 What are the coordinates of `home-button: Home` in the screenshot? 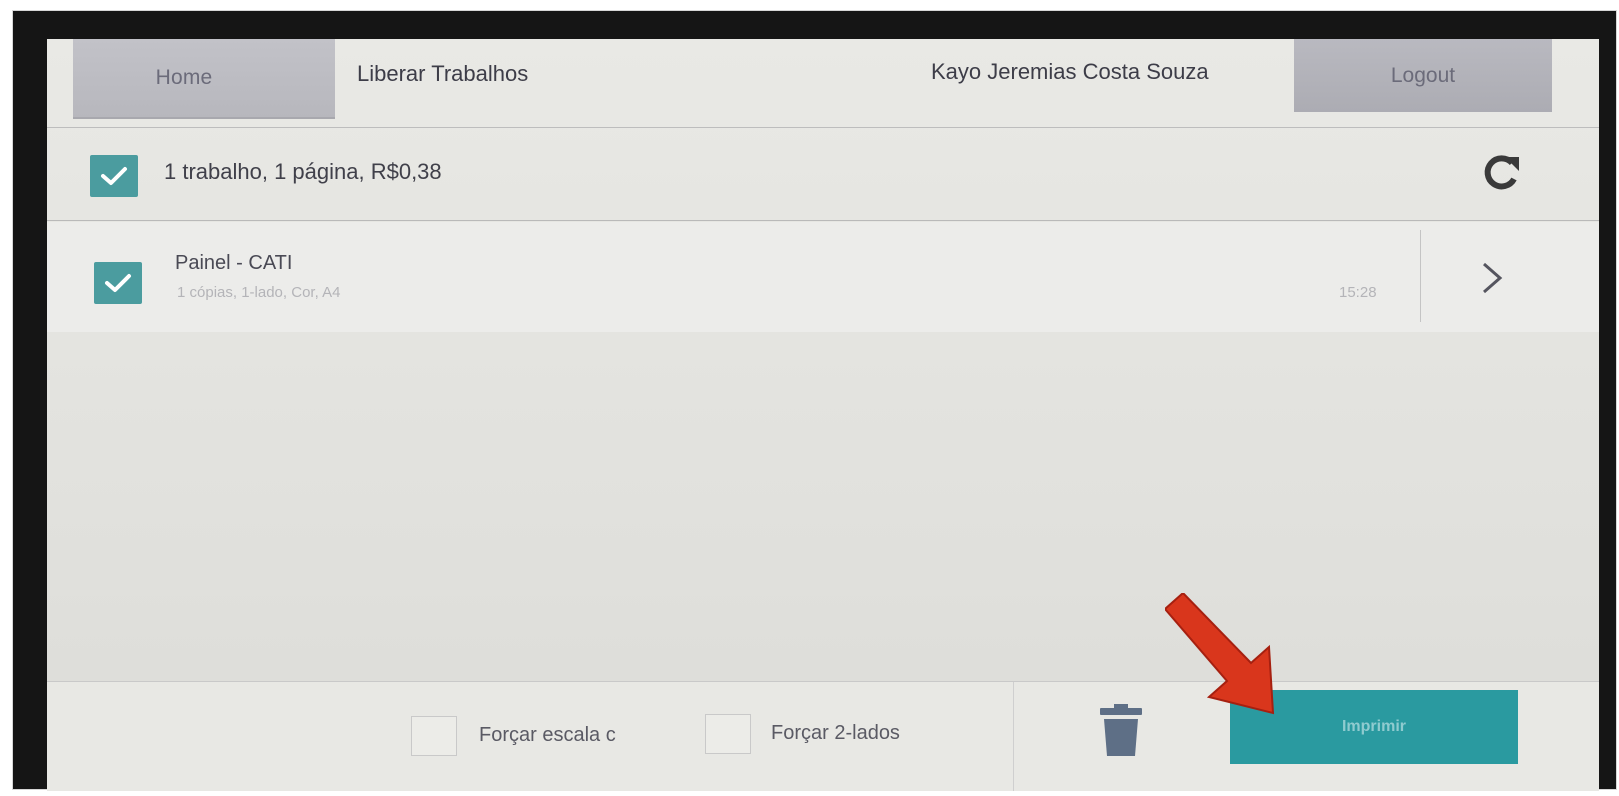 It's located at (204, 79).